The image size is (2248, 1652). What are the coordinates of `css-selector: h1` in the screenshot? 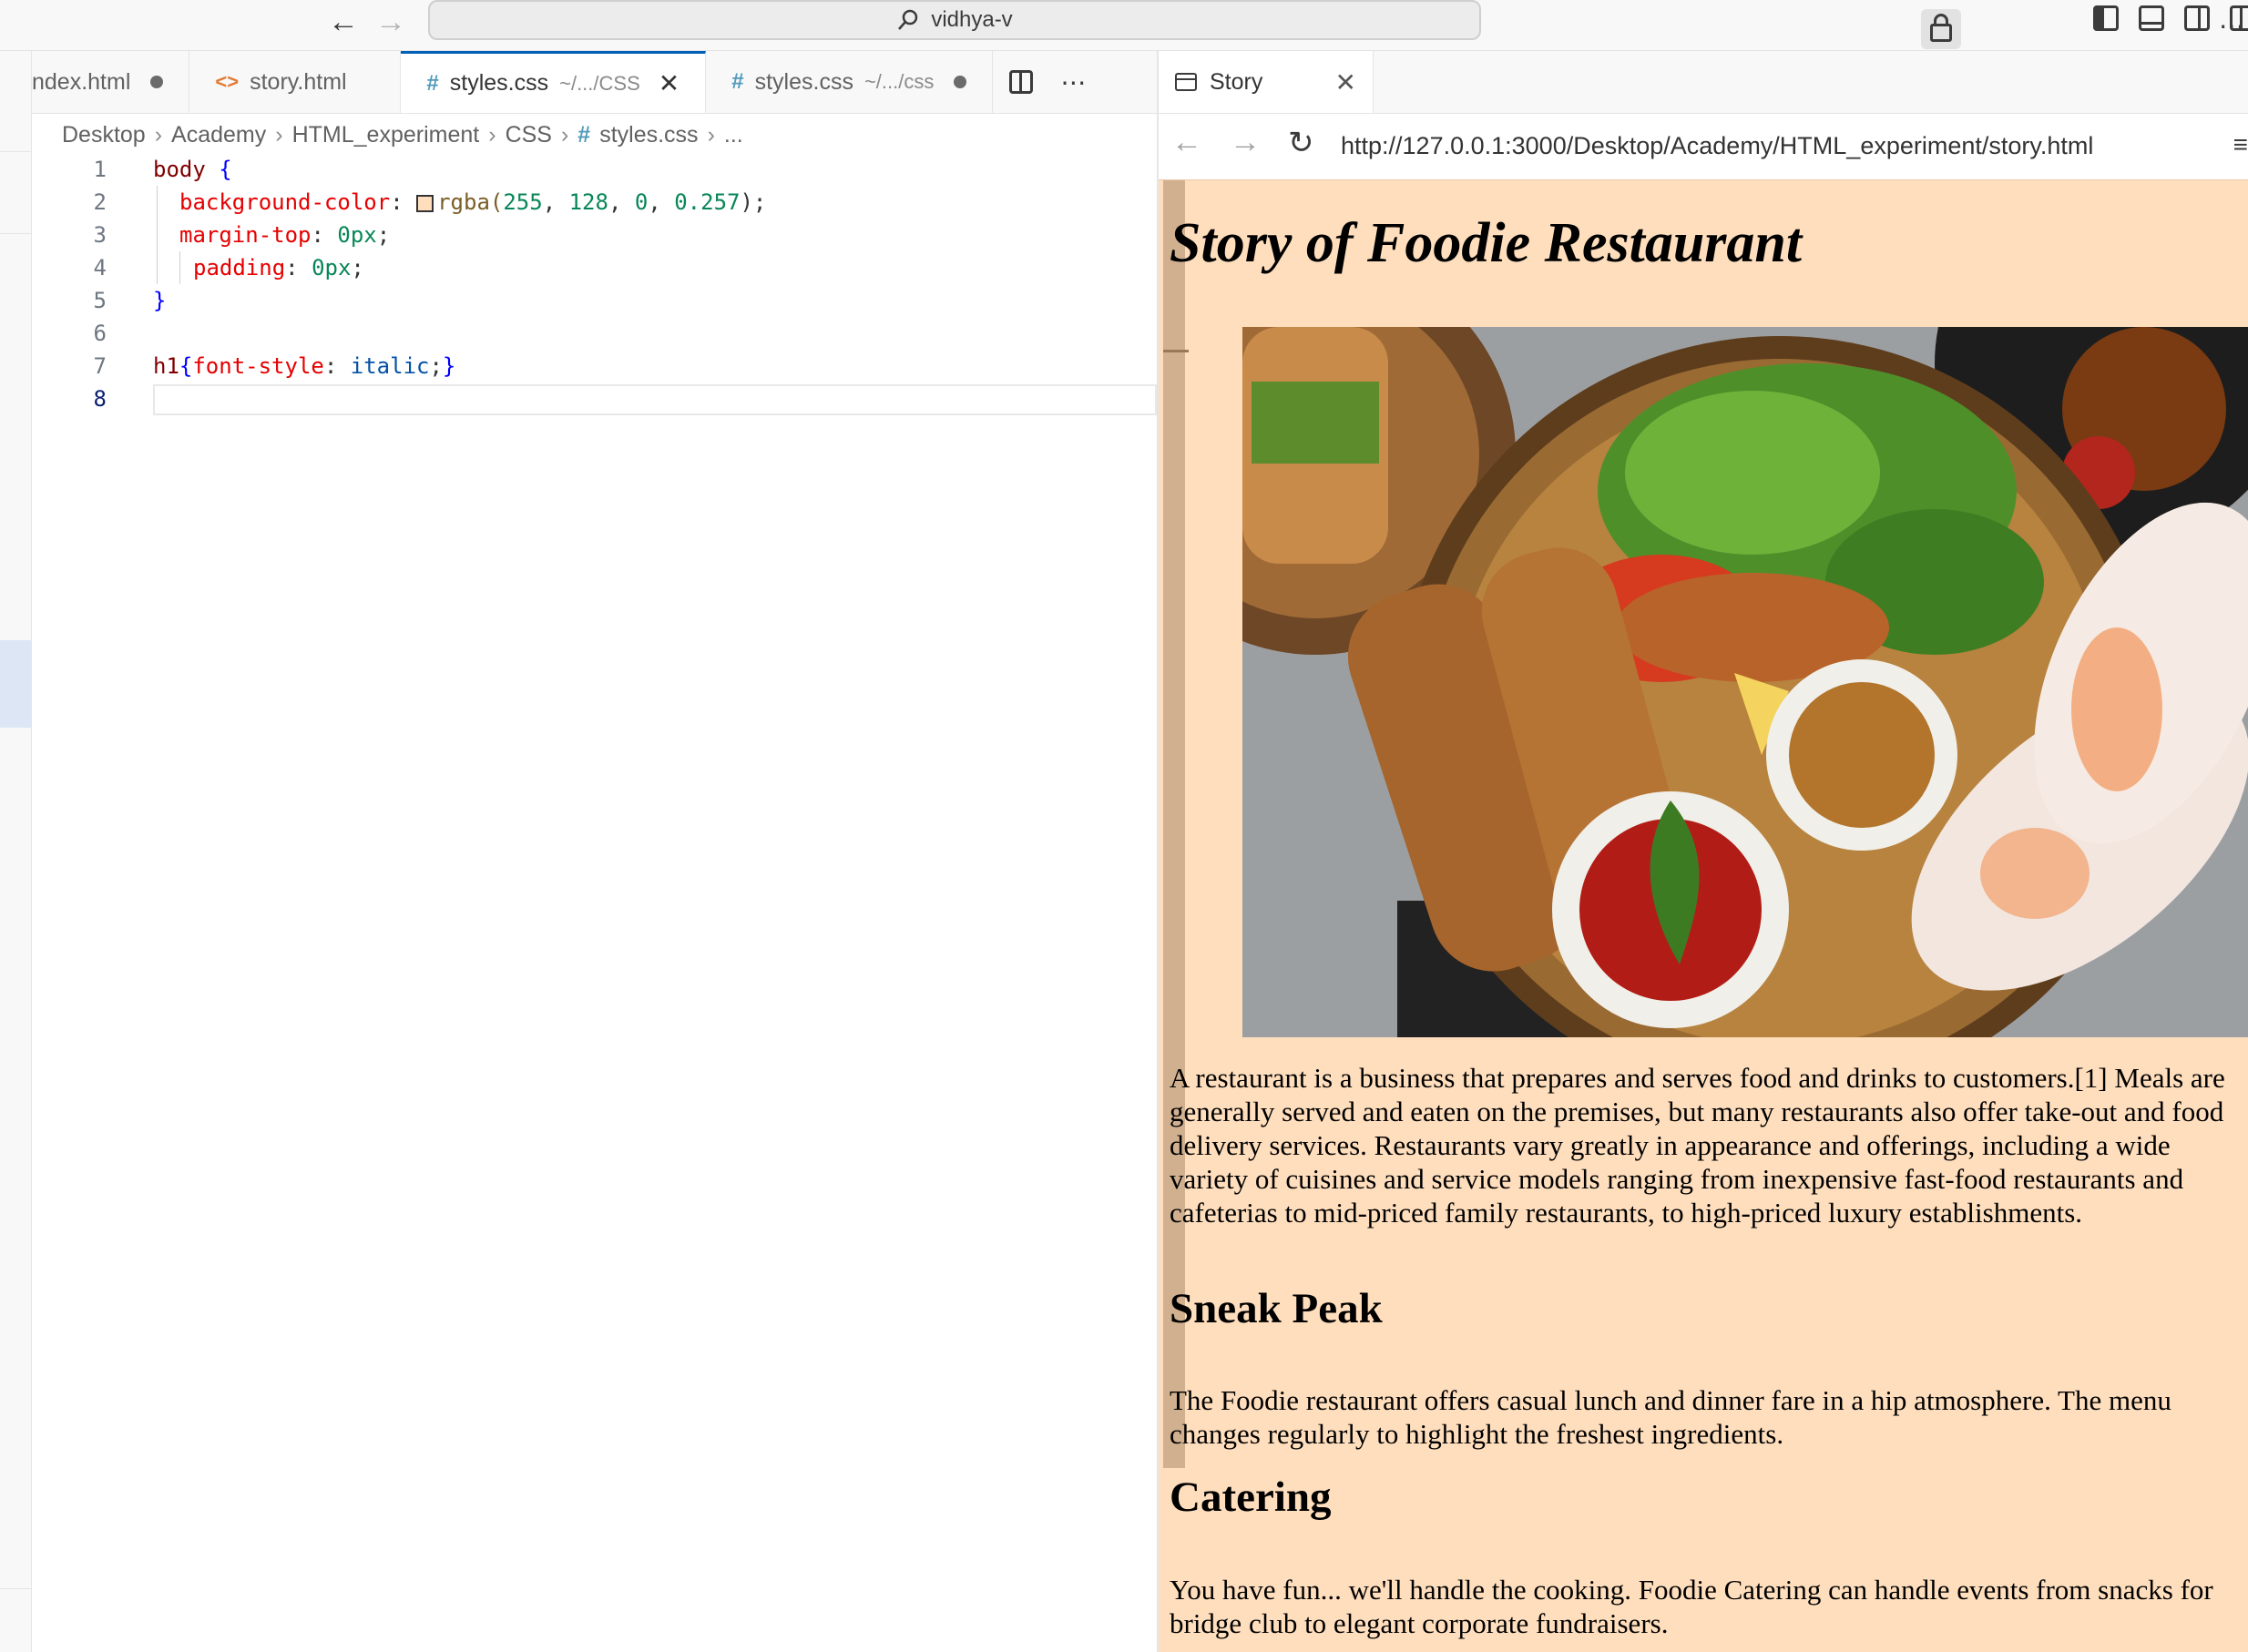 It's located at (166, 366).